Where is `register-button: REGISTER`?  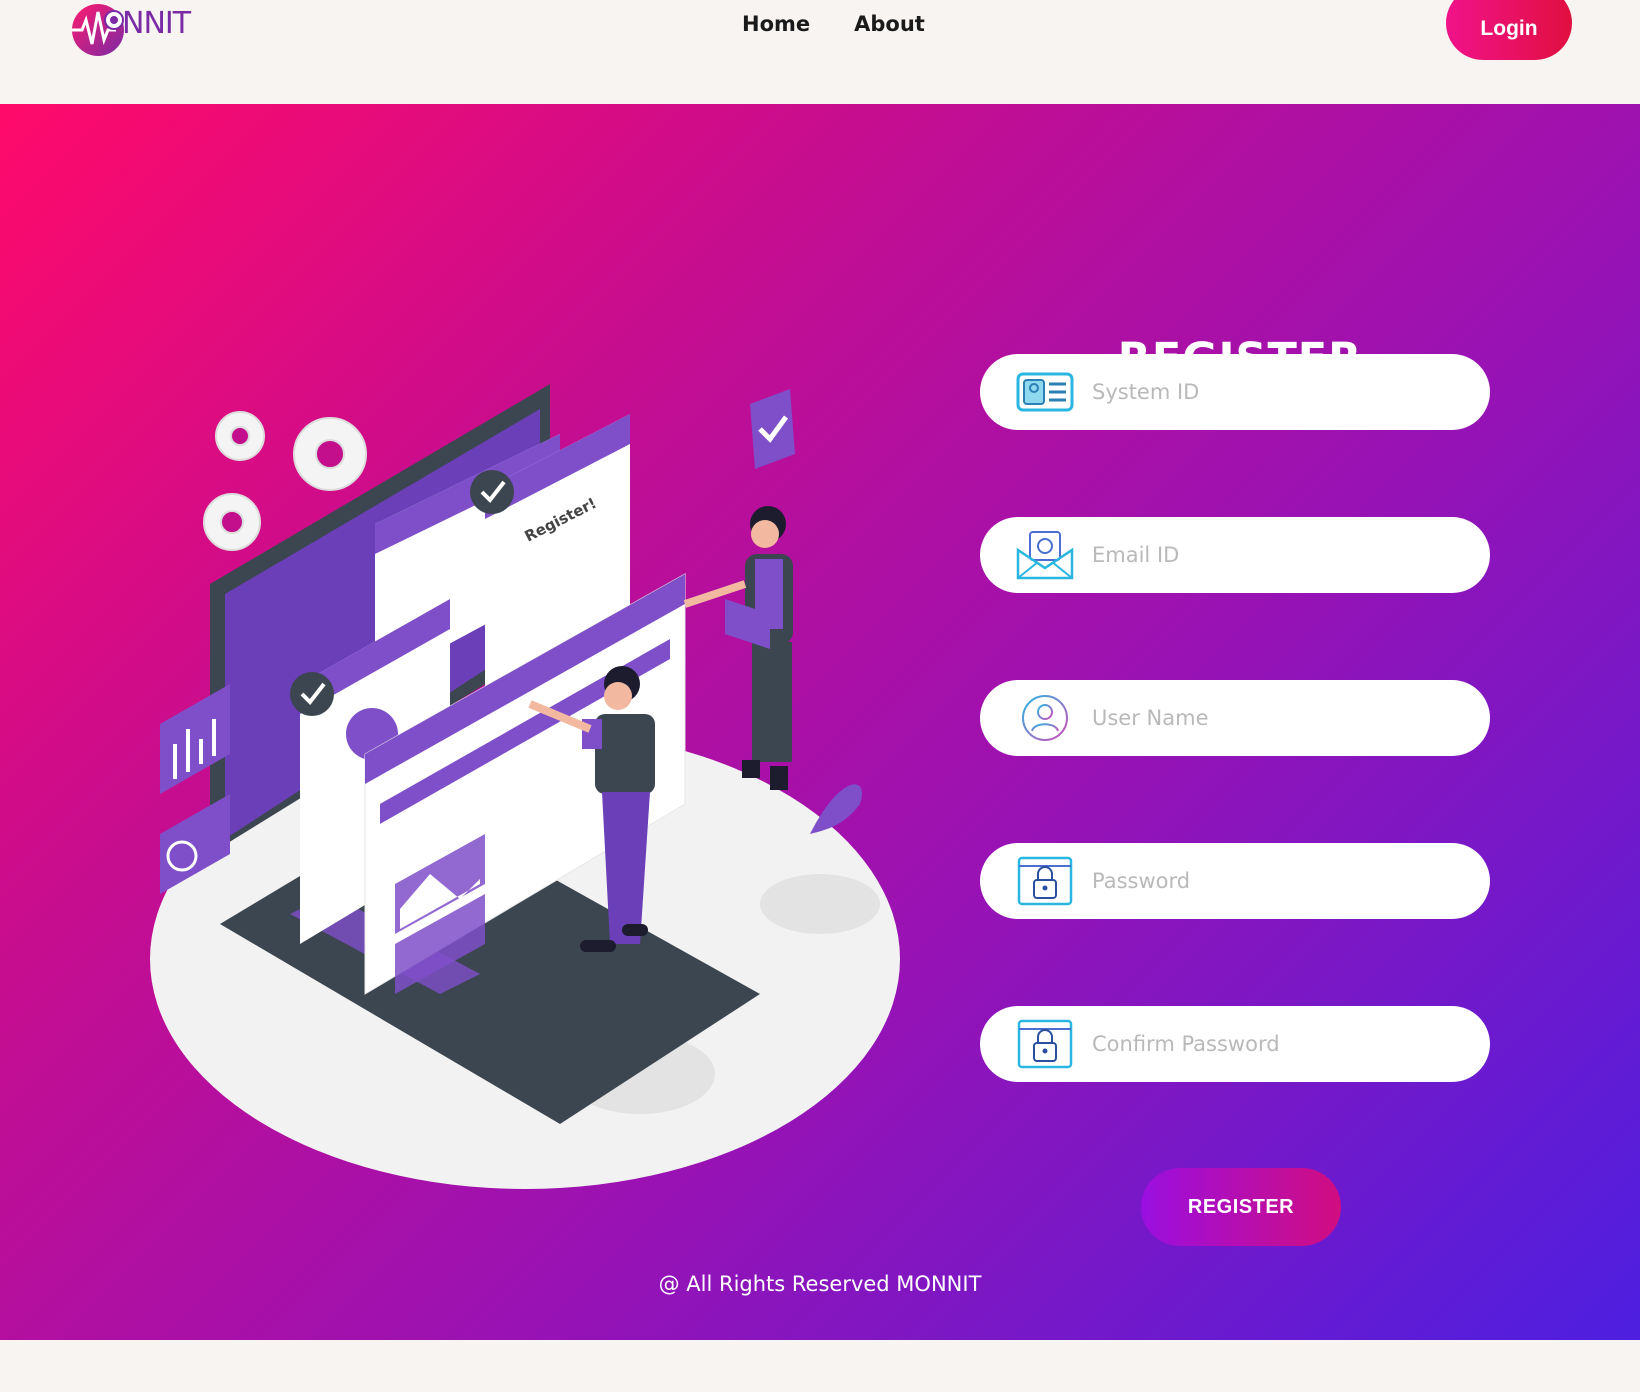
register-button: REGISTER is located at coordinates (1241, 1207).